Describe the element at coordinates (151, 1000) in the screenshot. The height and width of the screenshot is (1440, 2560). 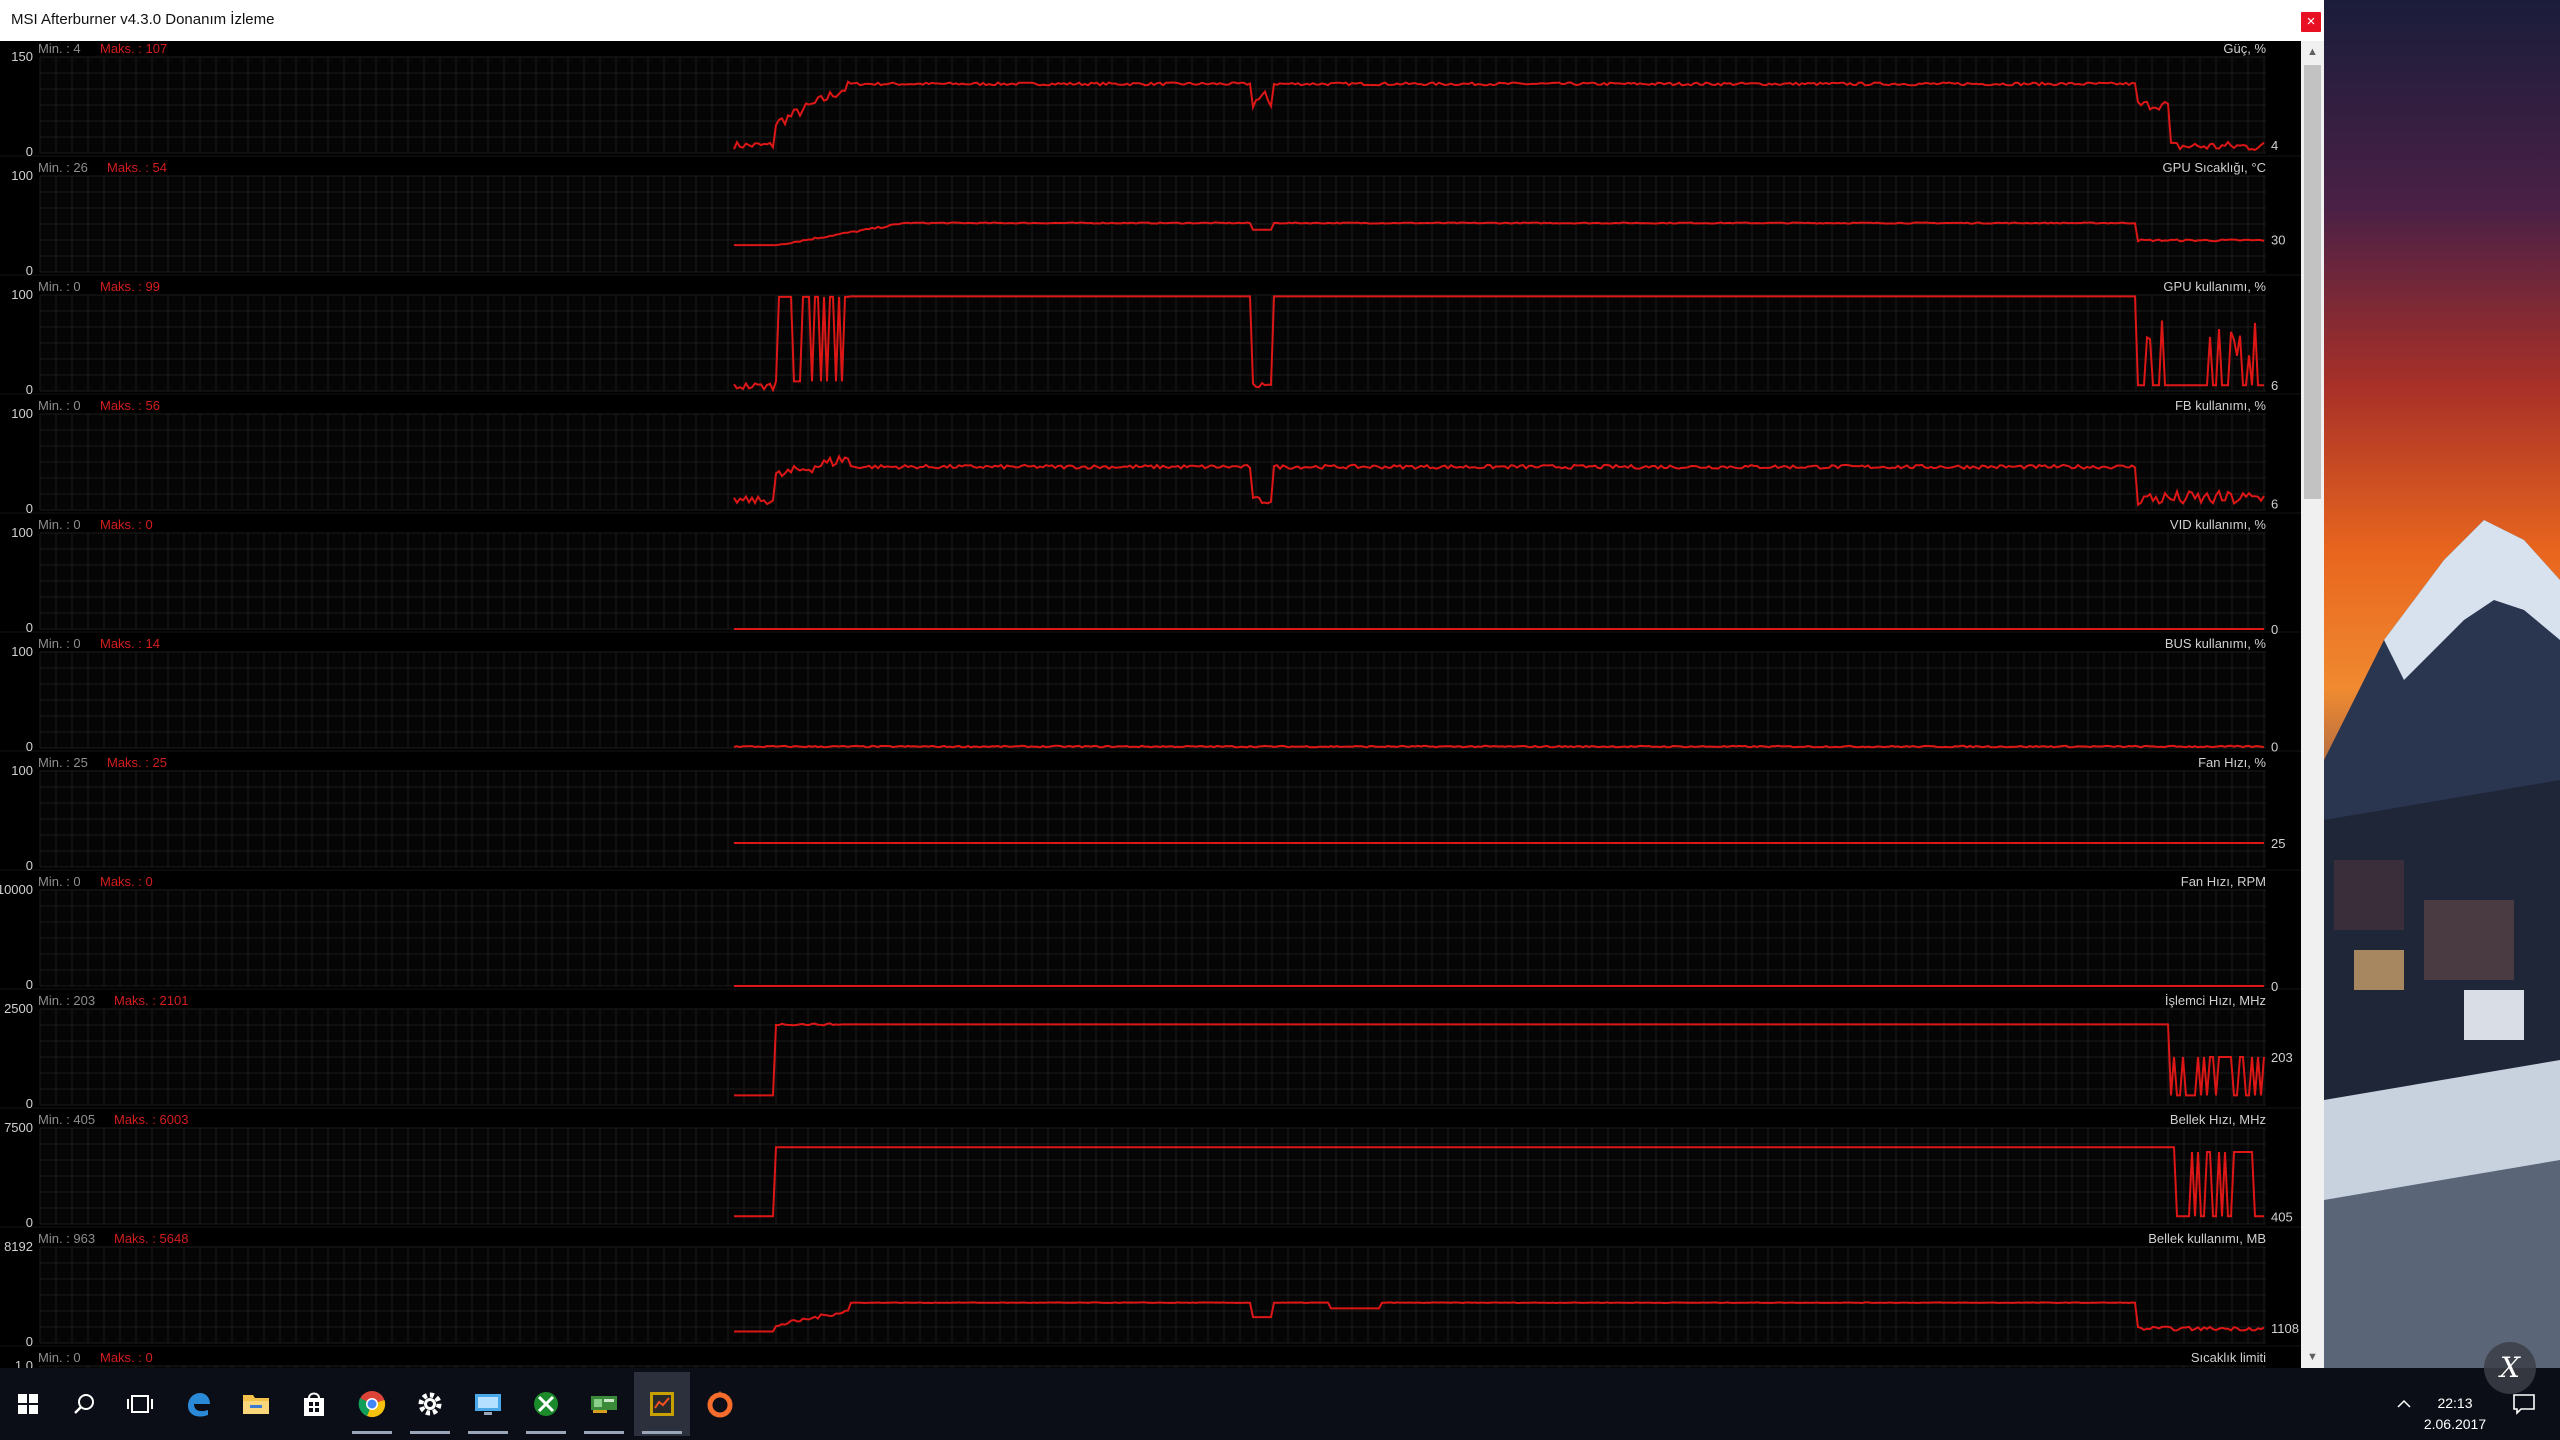
I see `graph-max-label: Maks. : 2101` at that location.